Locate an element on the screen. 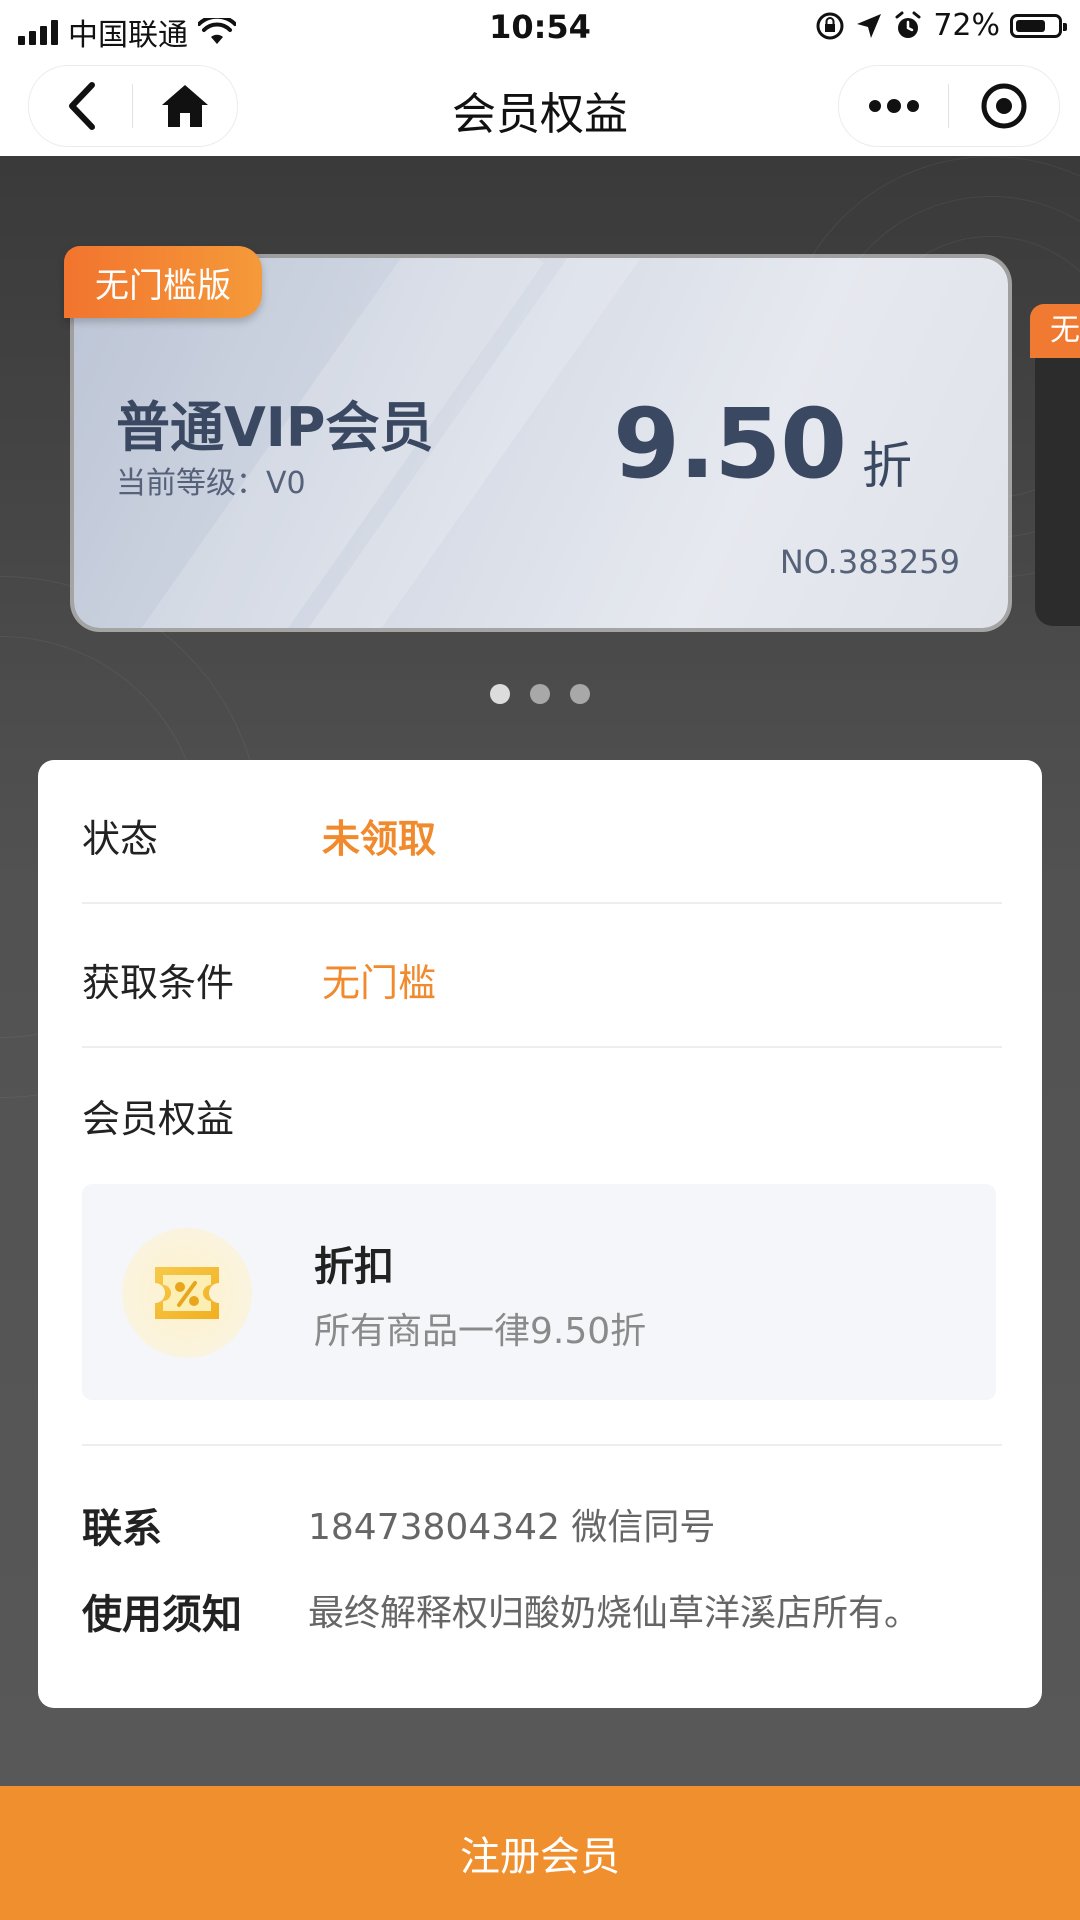  card-level: 当前等级：V0 is located at coordinates (211, 483).